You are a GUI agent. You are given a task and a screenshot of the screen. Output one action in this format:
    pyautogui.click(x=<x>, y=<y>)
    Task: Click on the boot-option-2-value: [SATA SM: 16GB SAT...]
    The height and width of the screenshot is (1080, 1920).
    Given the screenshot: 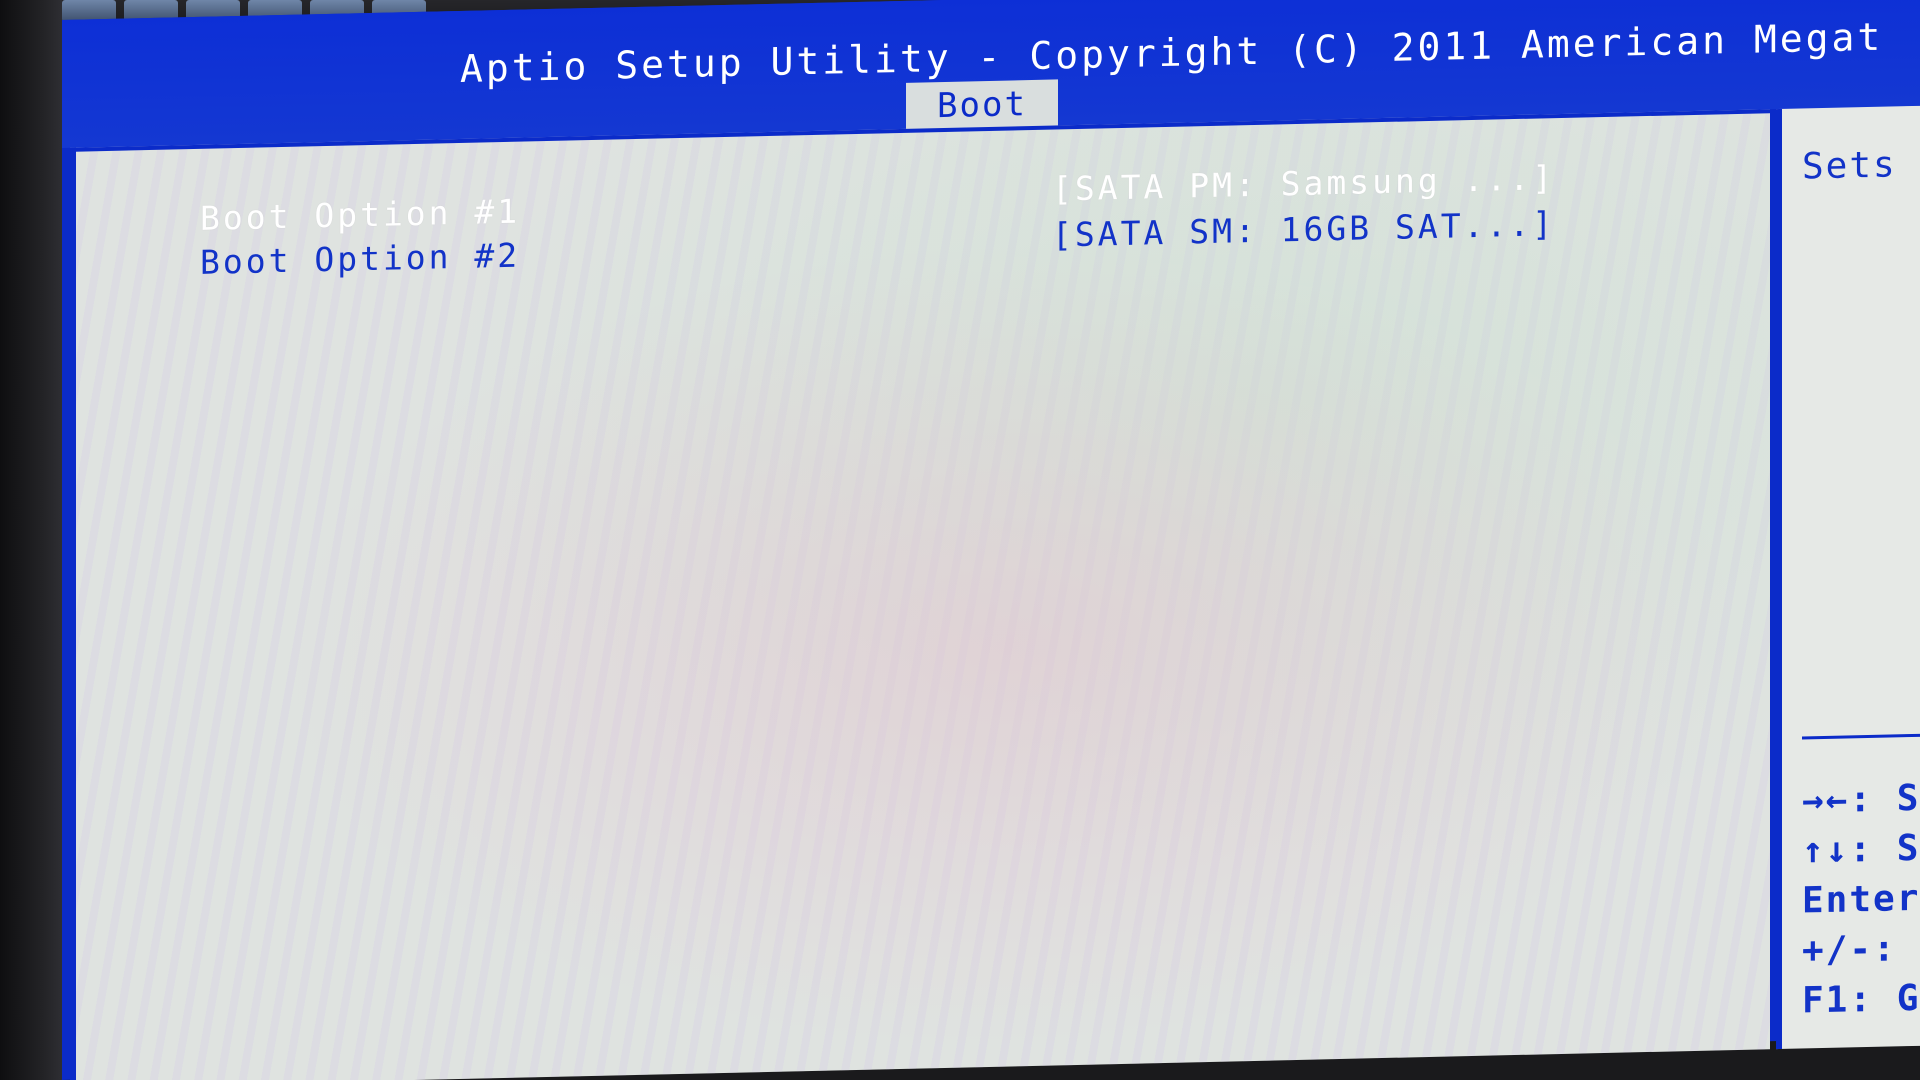 What is the action you would take?
    pyautogui.click(x=1303, y=229)
    